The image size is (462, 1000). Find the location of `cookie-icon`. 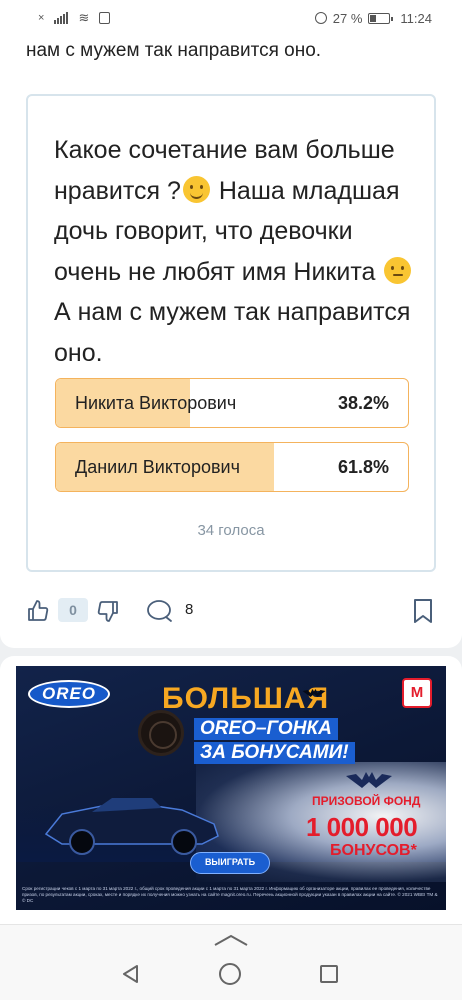

cookie-icon is located at coordinates (161, 733).